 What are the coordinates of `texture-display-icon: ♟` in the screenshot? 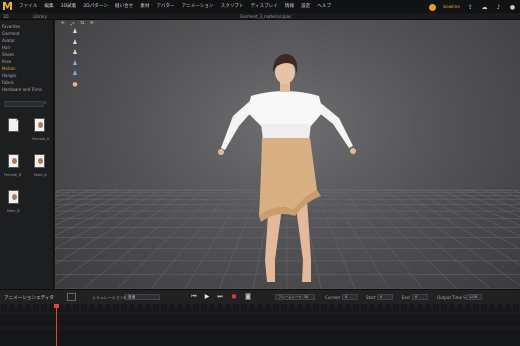 It's located at (75, 53).